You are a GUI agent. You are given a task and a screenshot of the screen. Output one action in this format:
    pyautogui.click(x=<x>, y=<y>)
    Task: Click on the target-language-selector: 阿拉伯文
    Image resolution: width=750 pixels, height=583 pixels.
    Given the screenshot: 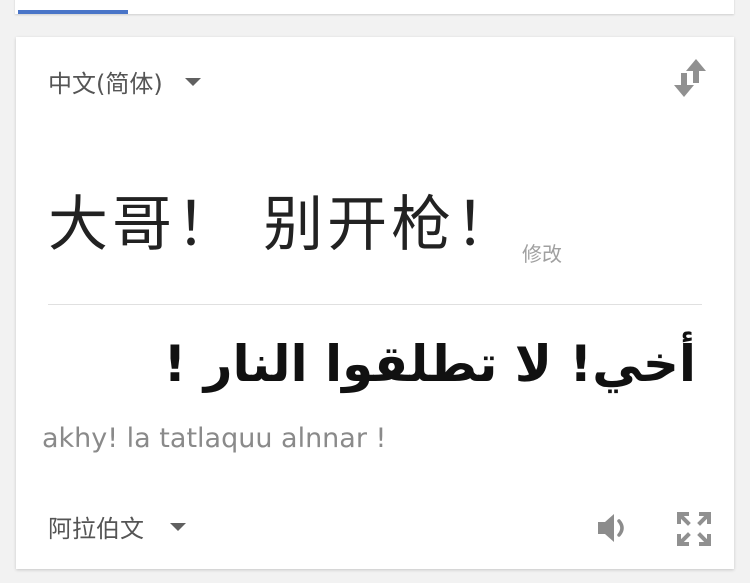 What is the action you would take?
    pyautogui.click(x=117, y=526)
    